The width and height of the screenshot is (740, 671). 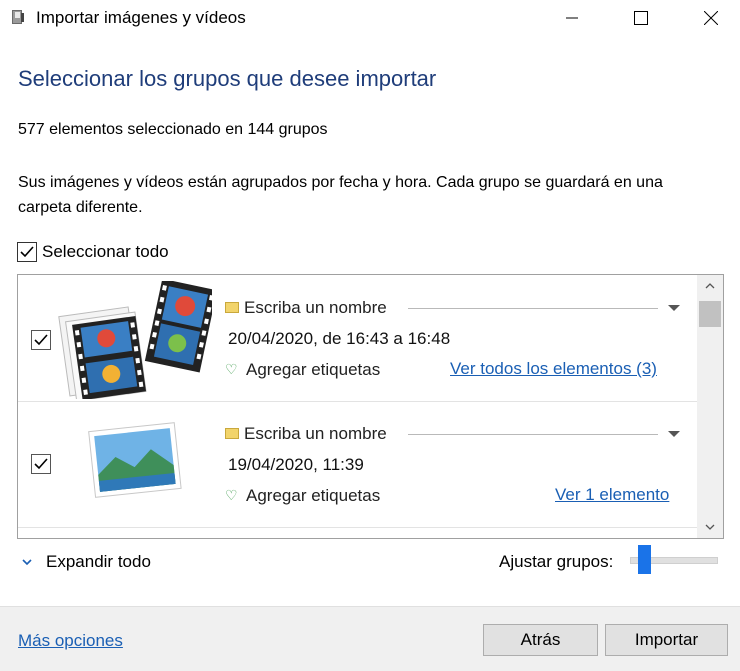 What do you see at coordinates (710, 314) in the screenshot?
I see `scrollbar-thumb` at bounding box center [710, 314].